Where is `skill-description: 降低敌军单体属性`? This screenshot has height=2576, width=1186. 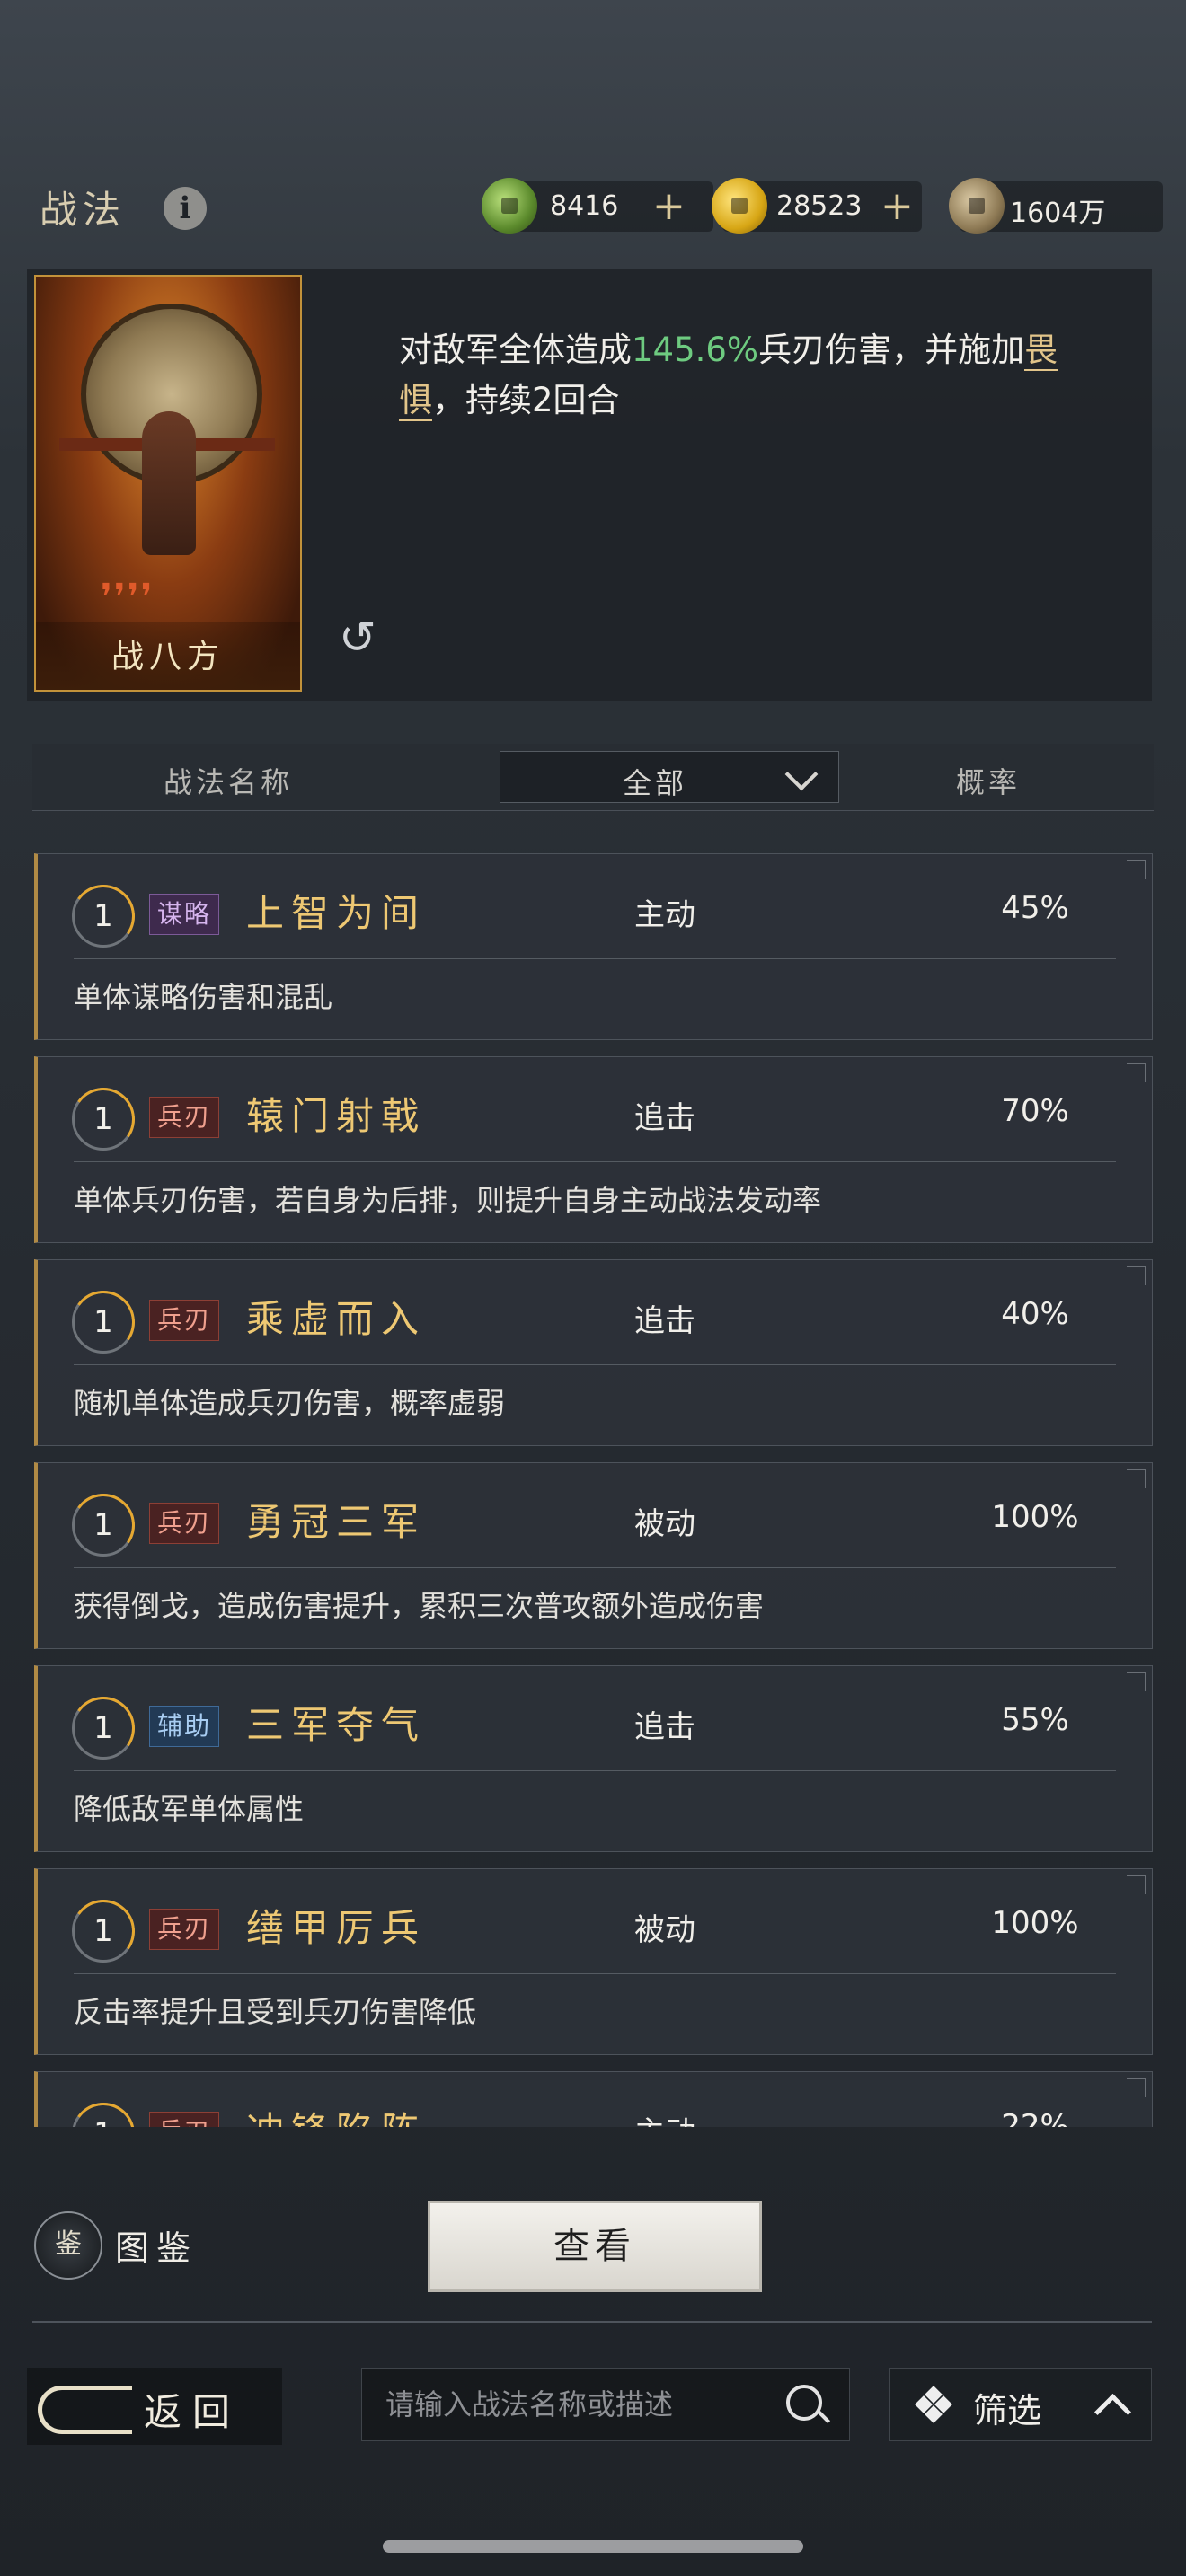 skill-description: 降低敌军单体属性 is located at coordinates (189, 1809).